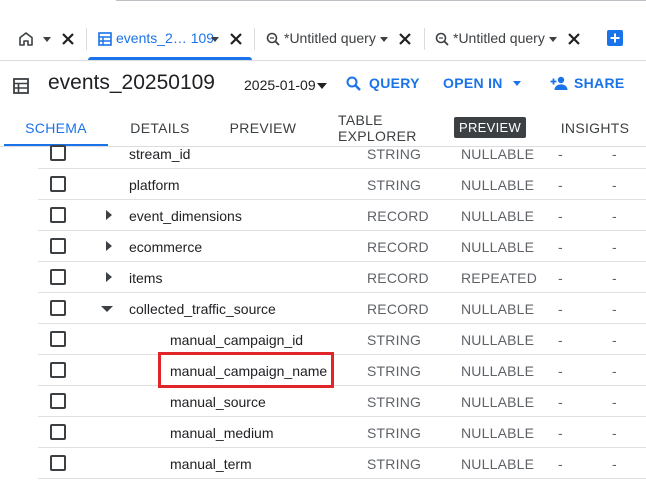 The width and height of the screenshot is (646, 486). Describe the element at coordinates (323, 339) in the screenshot. I see `schema-row: manual_campaign_id STRING NULLABLE - -` at that location.